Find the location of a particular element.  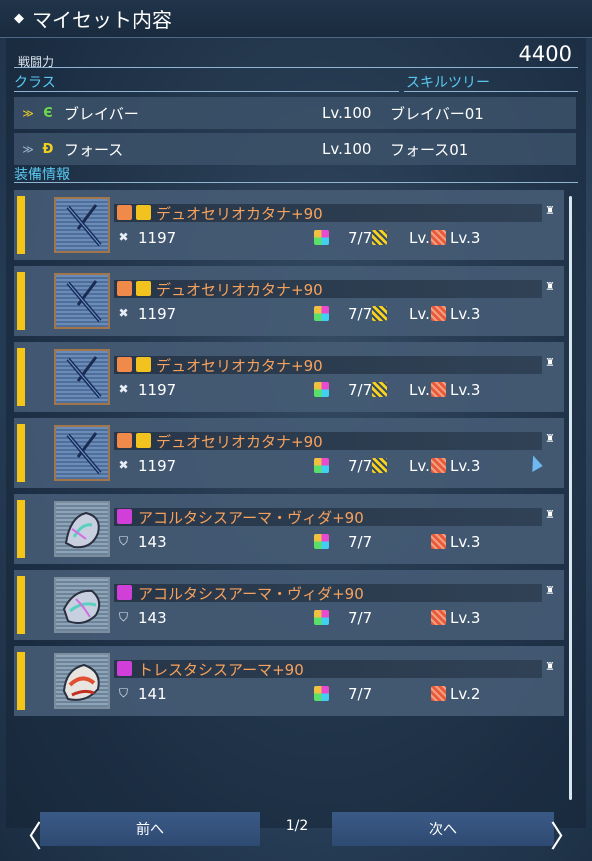

chevron-left-icon: 〈 is located at coordinates (27, 834).